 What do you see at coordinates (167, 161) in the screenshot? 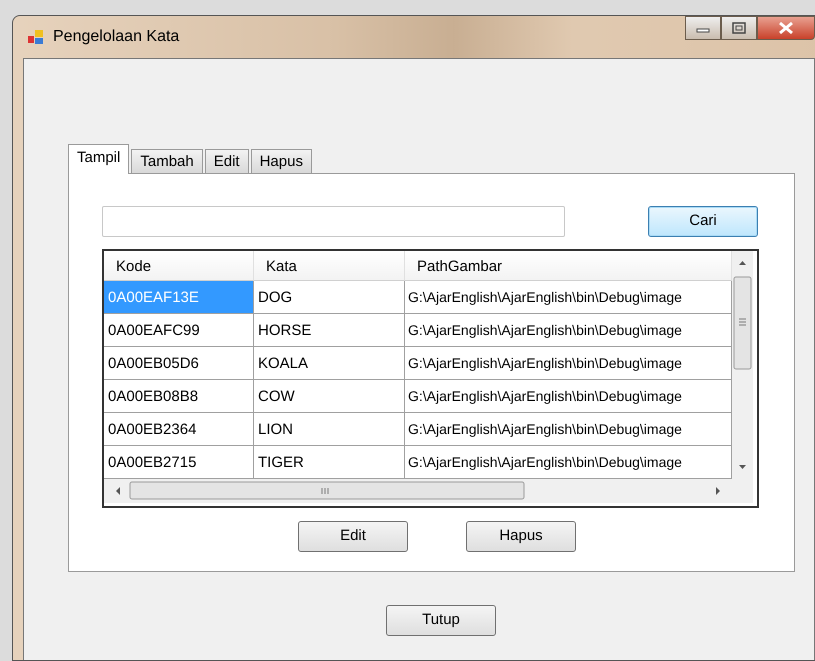
I see `tab: Tambah` at bounding box center [167, 161].